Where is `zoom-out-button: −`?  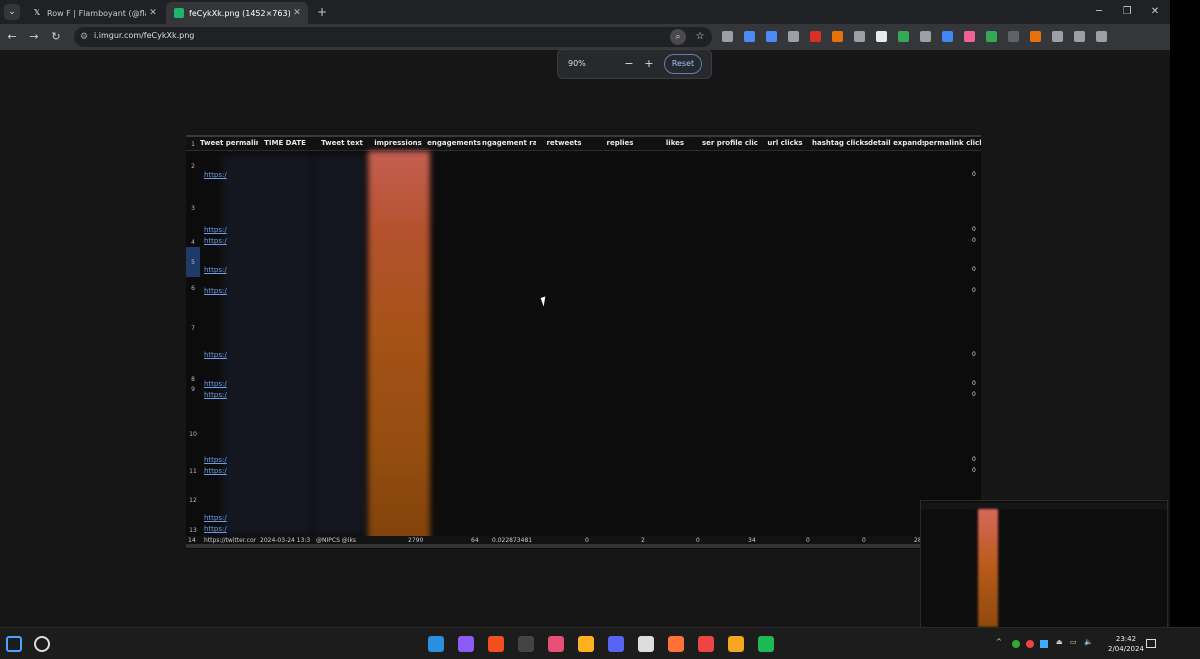
zoom-out-button: − is located at coordinates (629, 64).